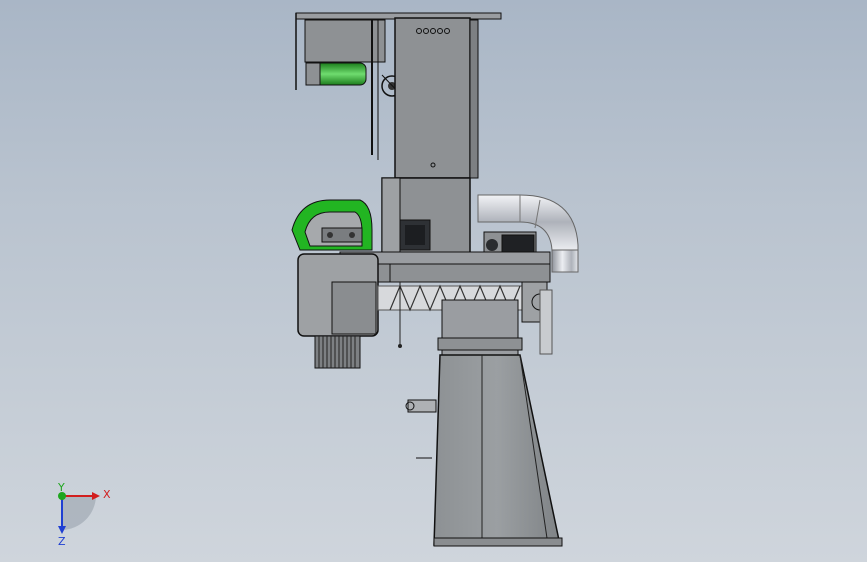 This screenshot has height=562, width=867. I want to click on green-roller, so click(355, 80).